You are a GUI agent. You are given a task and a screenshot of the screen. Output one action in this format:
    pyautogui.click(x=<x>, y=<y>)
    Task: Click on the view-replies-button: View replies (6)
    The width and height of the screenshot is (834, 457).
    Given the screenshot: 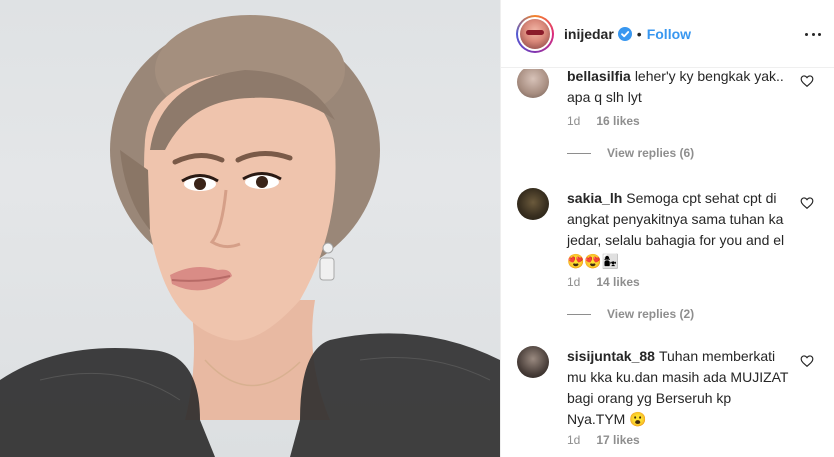 What is the action you would take?
    pyautogui.click(x=630, y=153)
    